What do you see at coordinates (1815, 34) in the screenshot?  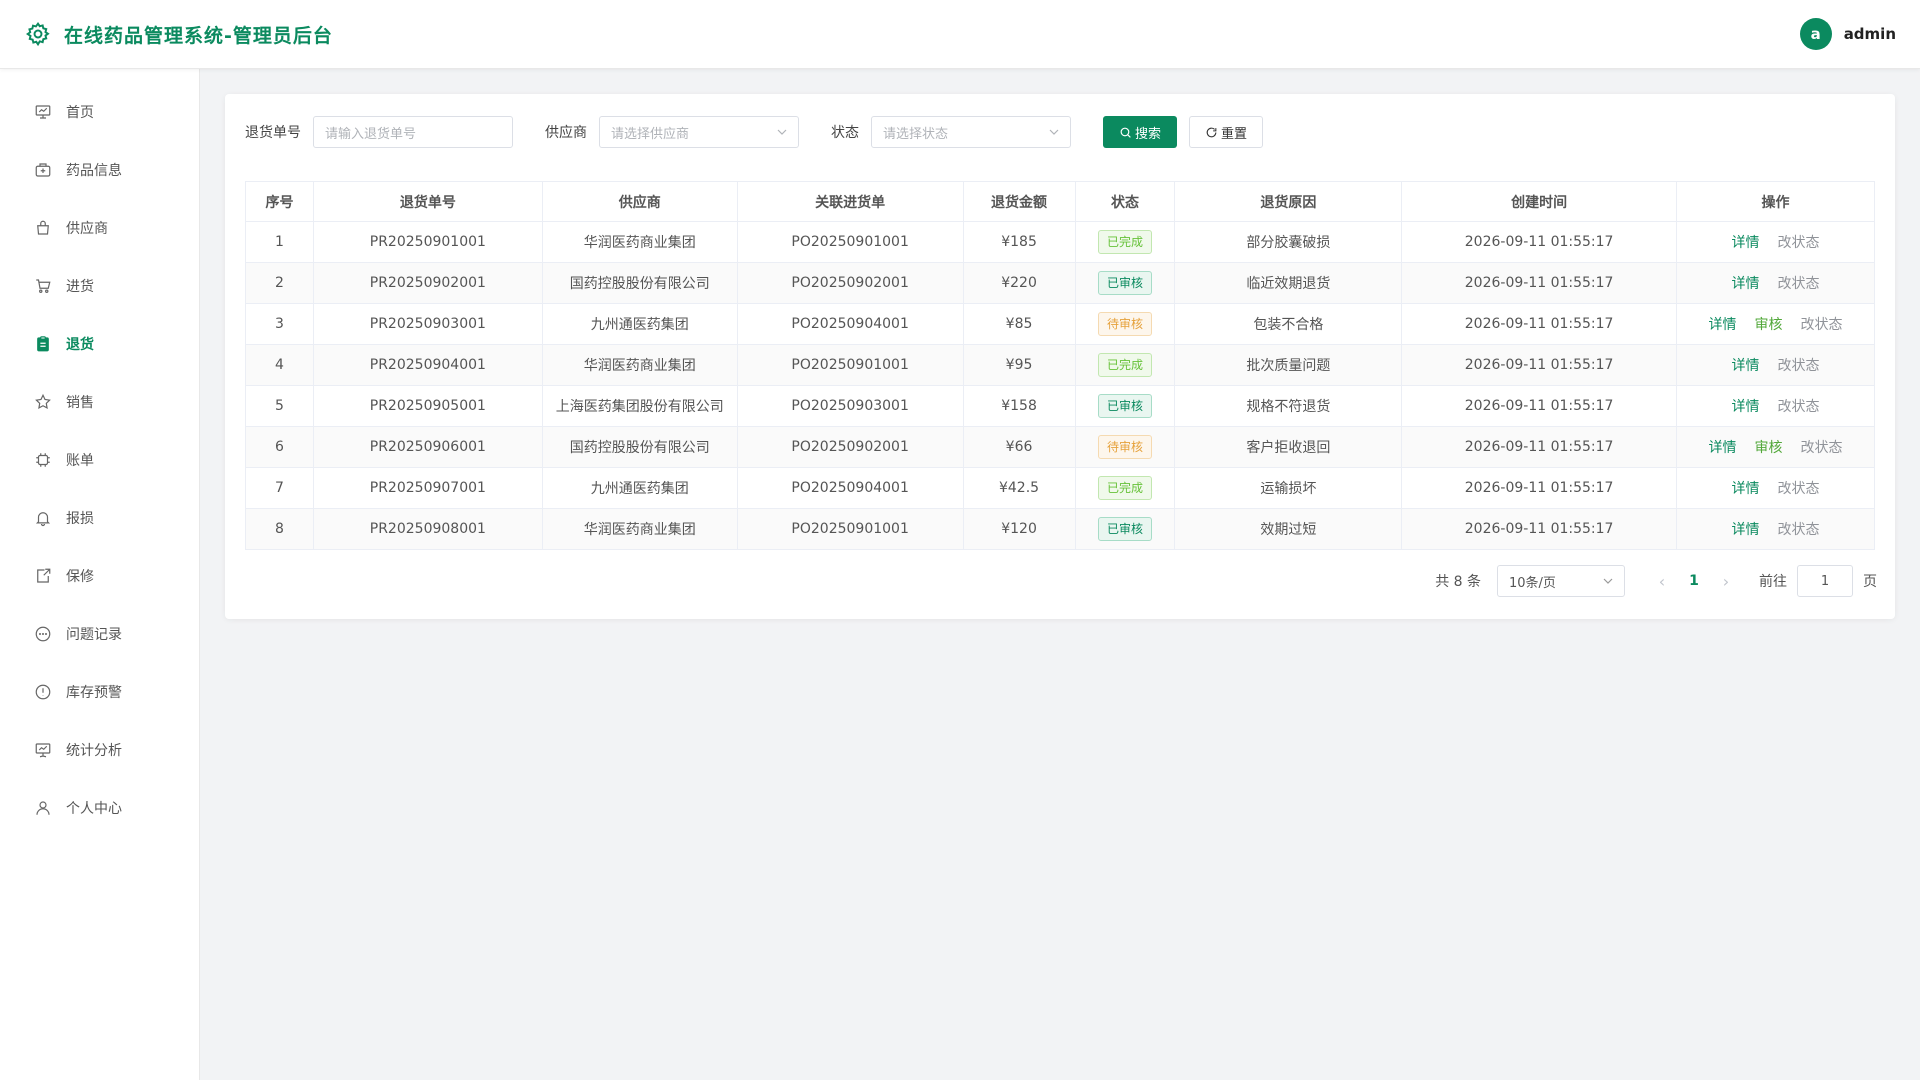 I see `avatar: a` at bounding box center [1815, 34].